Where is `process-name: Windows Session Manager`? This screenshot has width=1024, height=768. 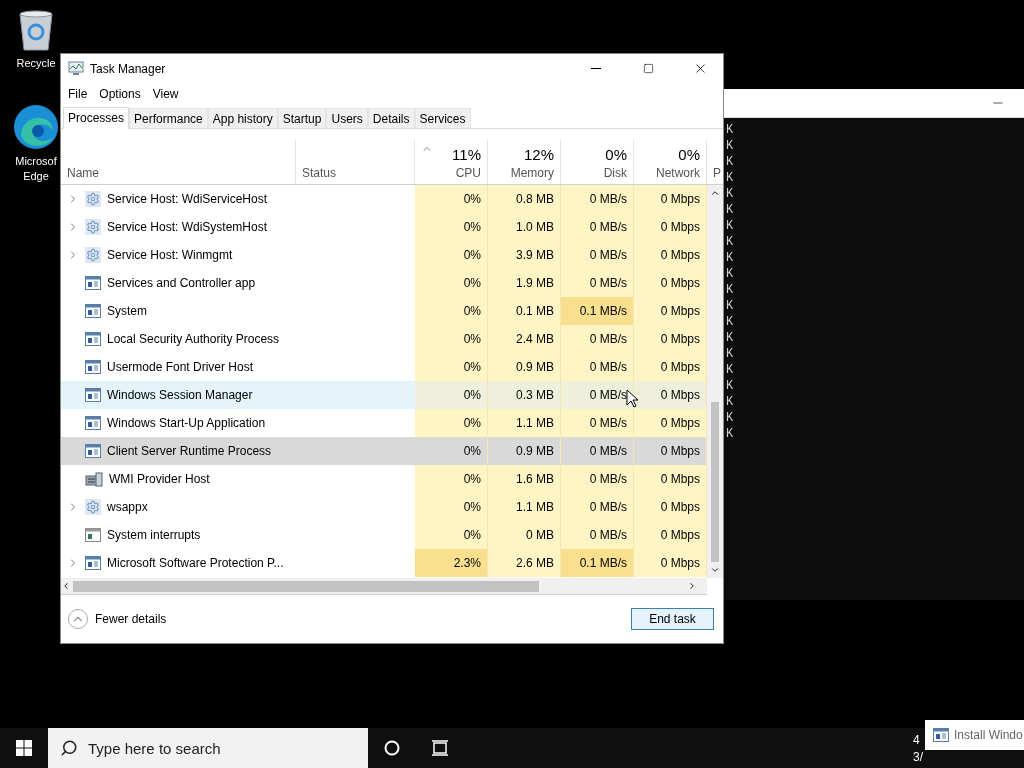
process-name: Windows Session Manager is located at coordinates (180, 395).